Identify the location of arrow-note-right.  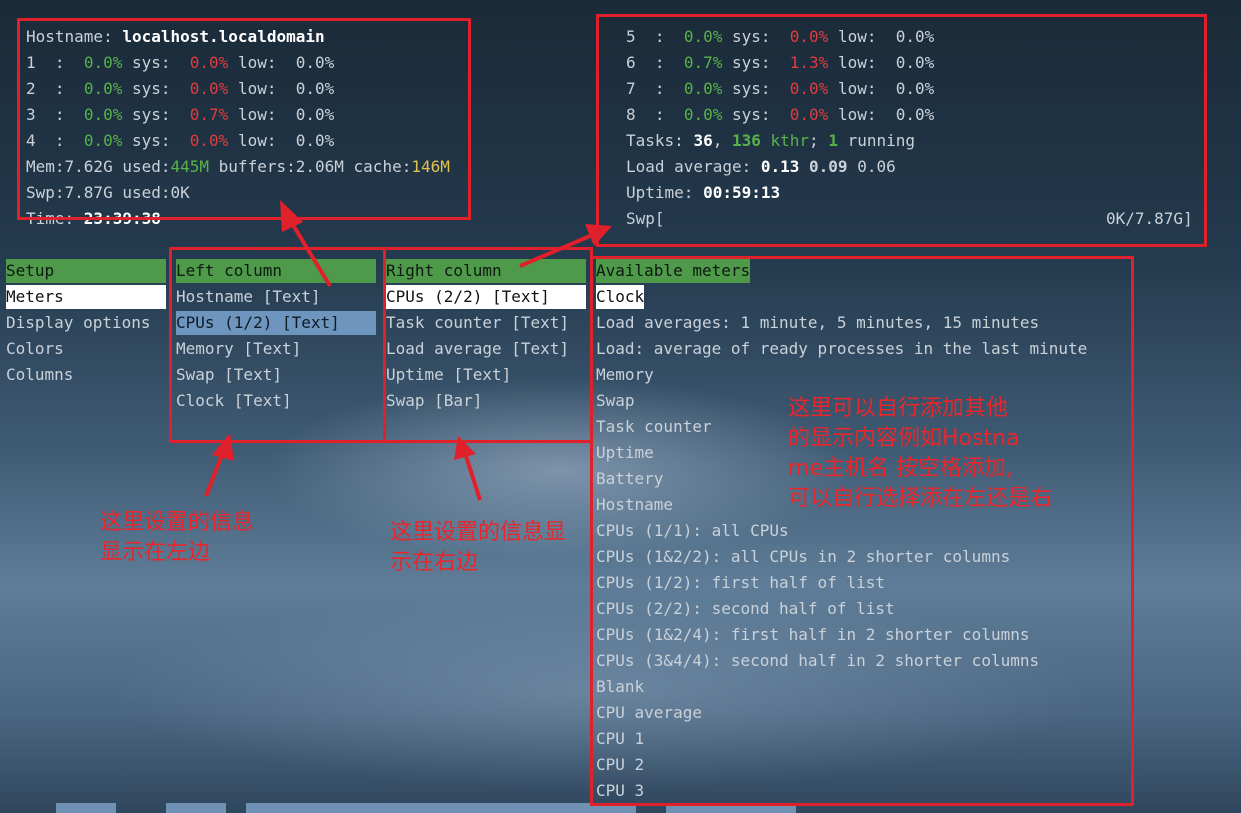
(473, 478).